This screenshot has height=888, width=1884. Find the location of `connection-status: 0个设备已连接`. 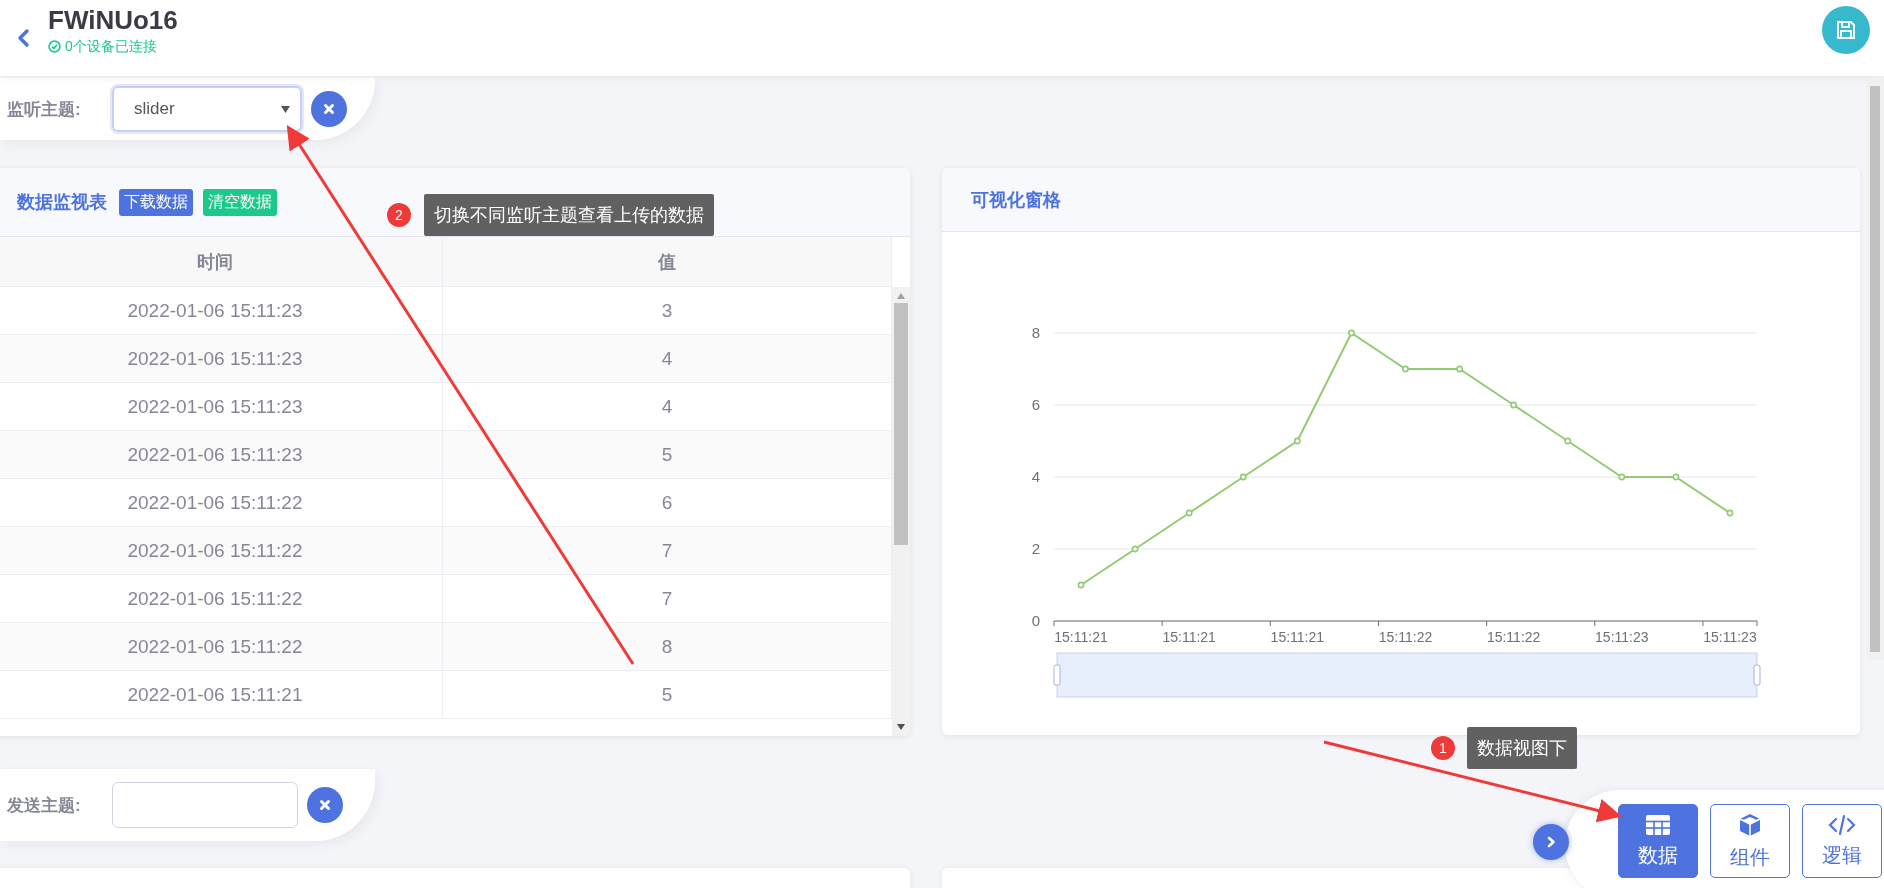

connection-status: 0个设备已连接 is located at coordinates (111, 46).